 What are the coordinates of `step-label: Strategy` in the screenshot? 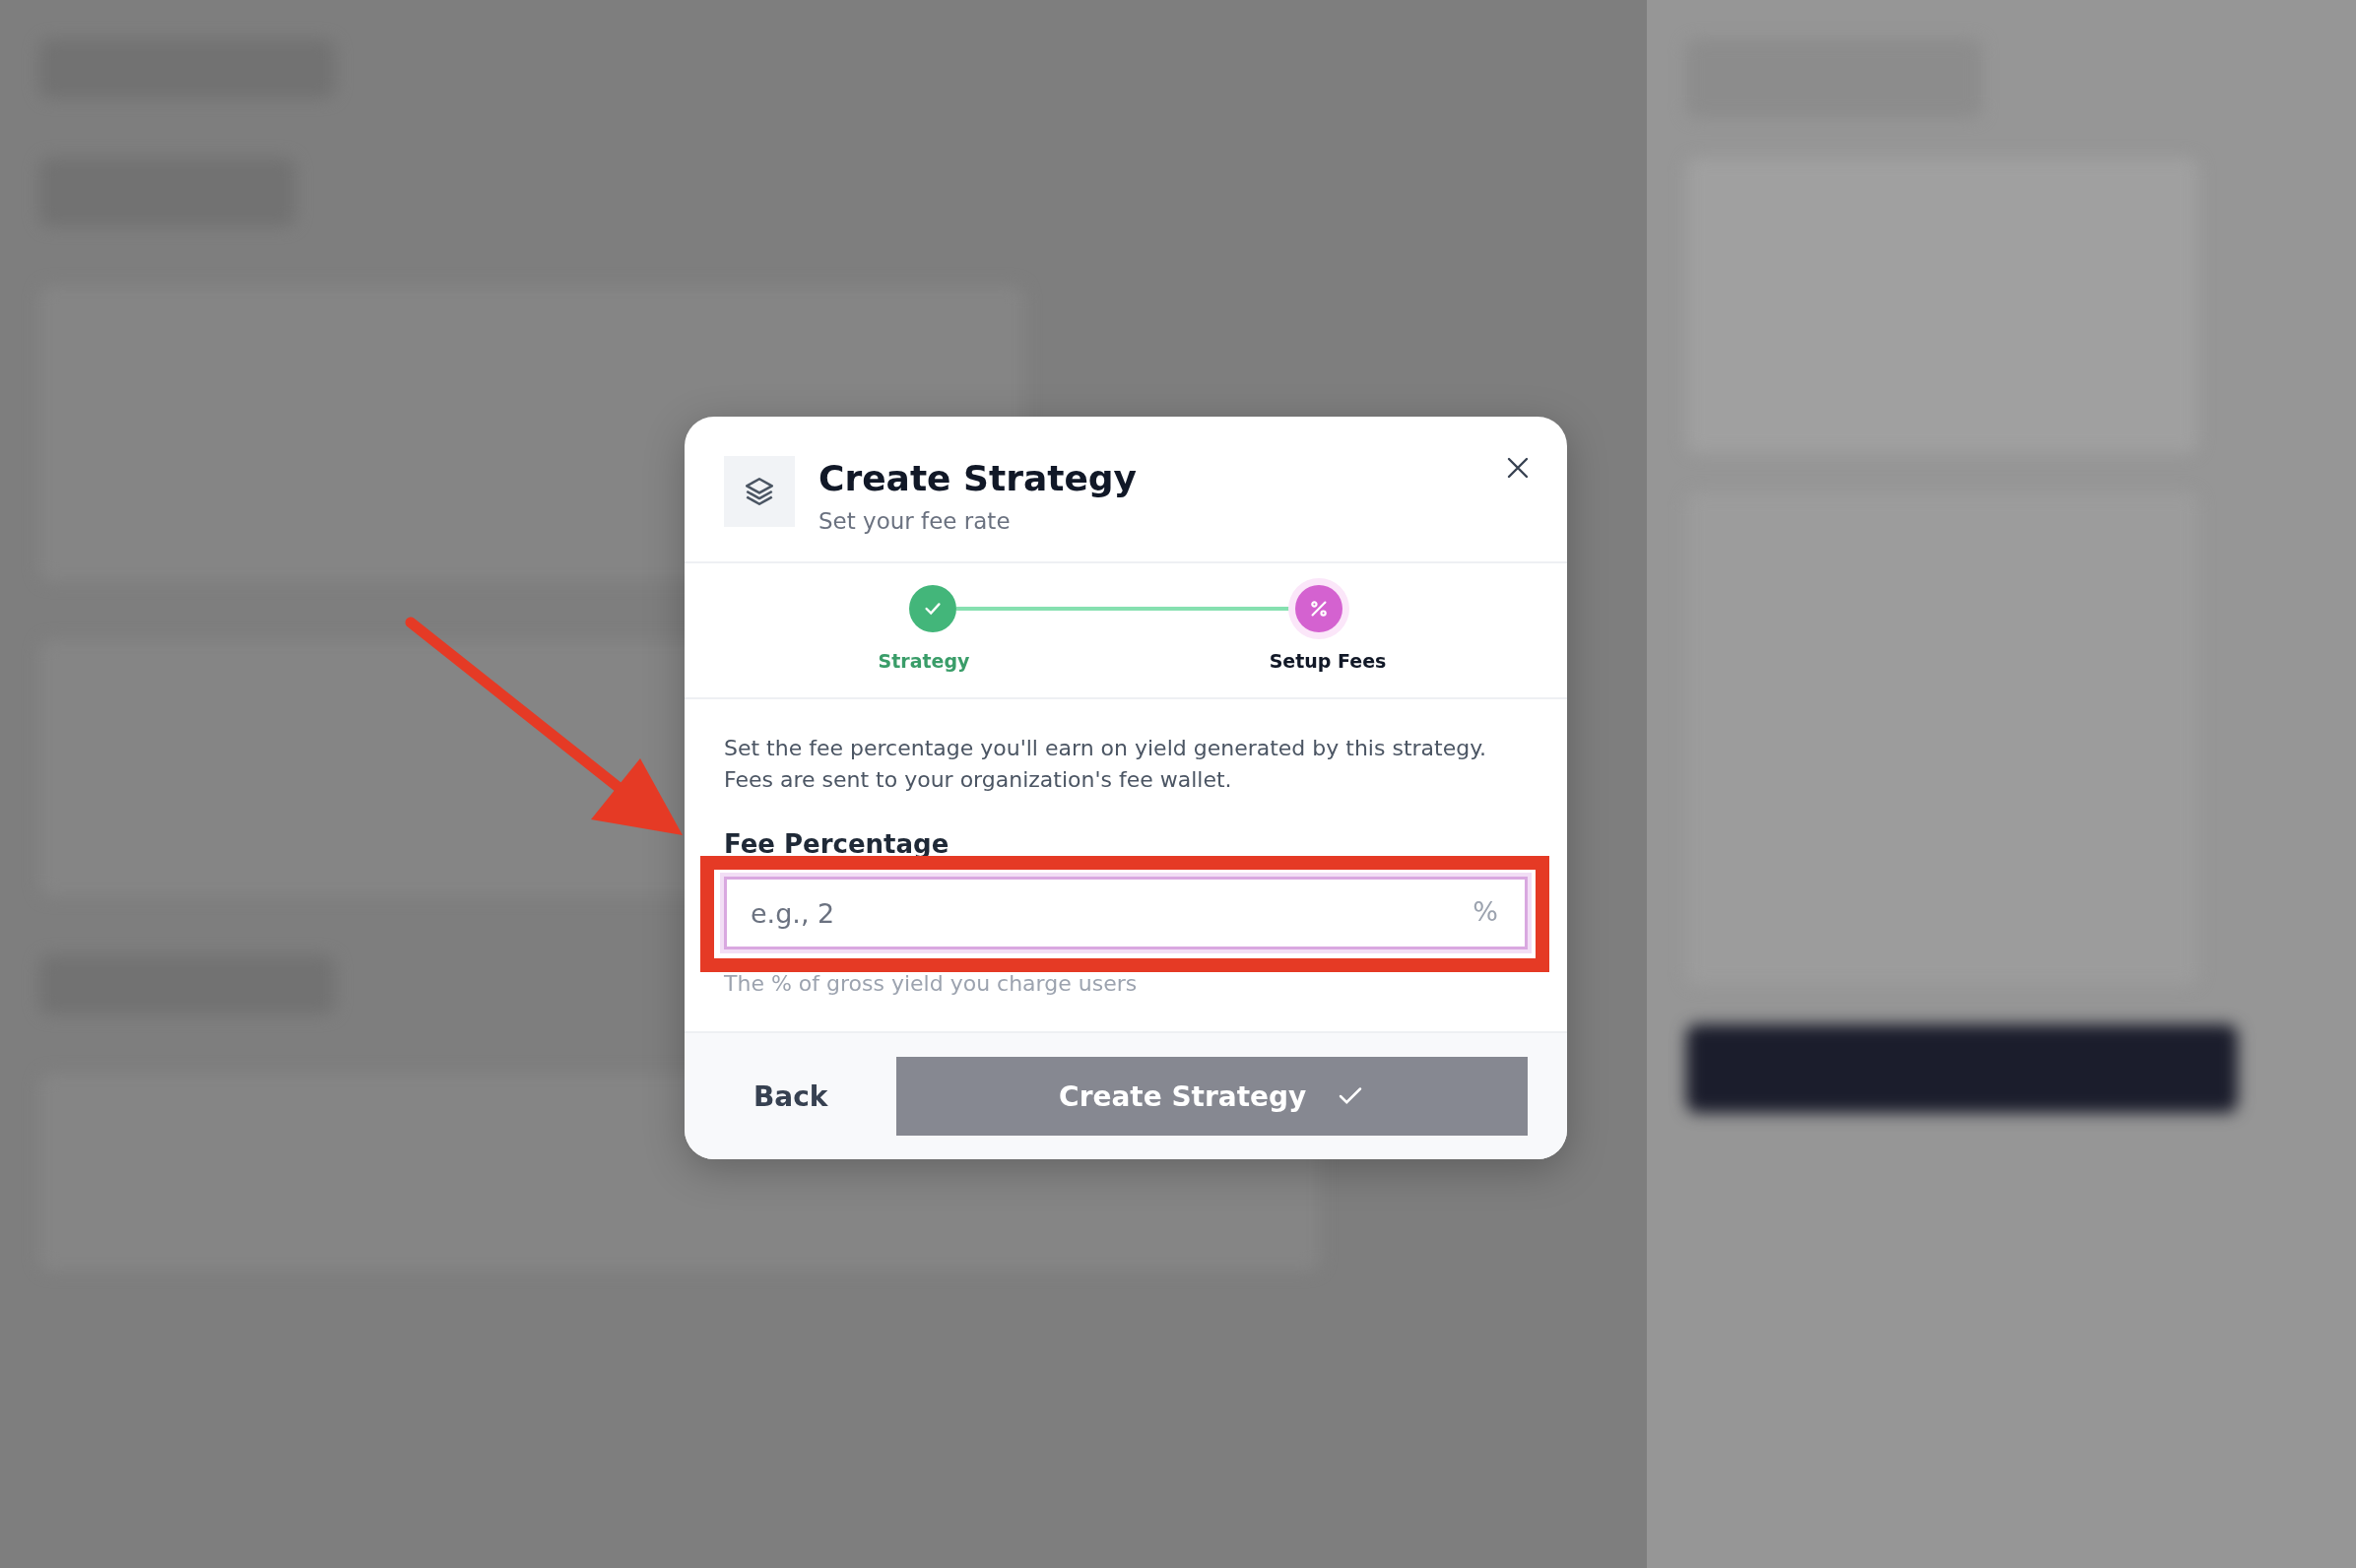 It's located at (924, 661).